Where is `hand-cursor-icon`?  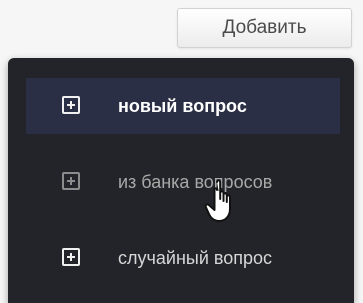 hand-cursor-icon is located at coordinates (217, 200).